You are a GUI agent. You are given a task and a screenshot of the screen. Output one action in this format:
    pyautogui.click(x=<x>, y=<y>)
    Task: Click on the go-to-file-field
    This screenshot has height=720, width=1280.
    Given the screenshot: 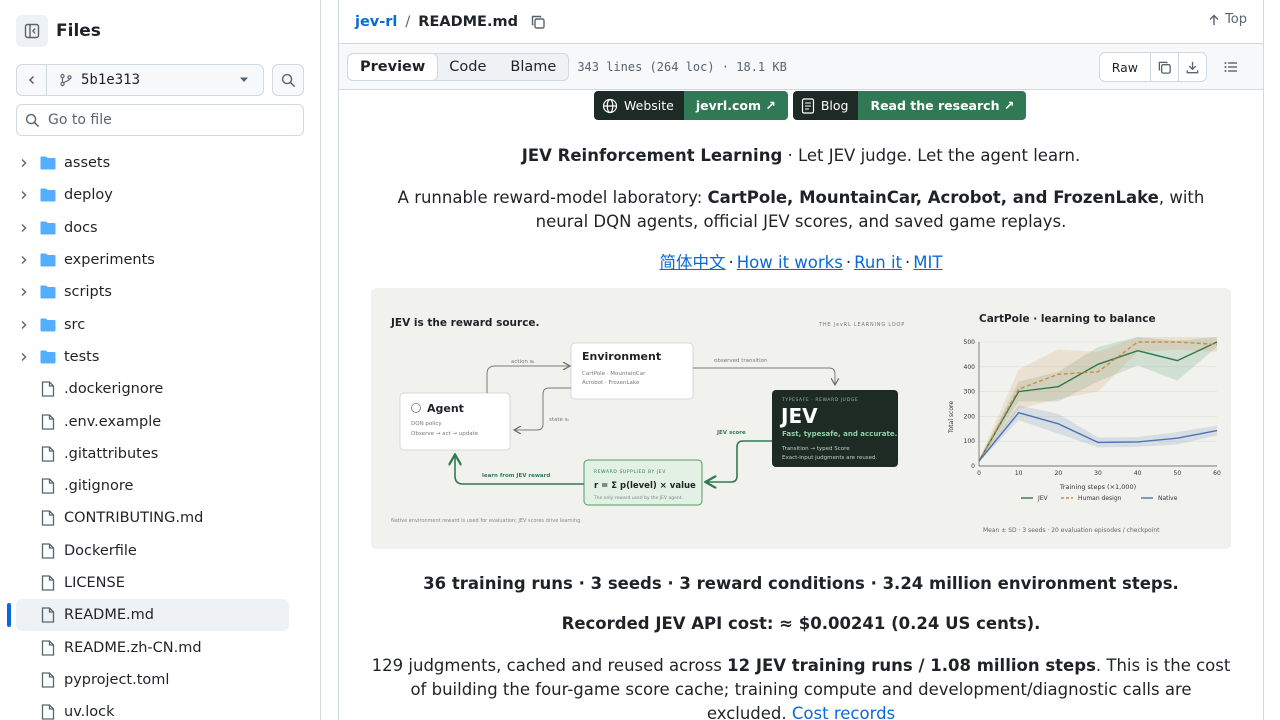 What is the action you would take?
    pyautogui.click(x=160, y=120)
    